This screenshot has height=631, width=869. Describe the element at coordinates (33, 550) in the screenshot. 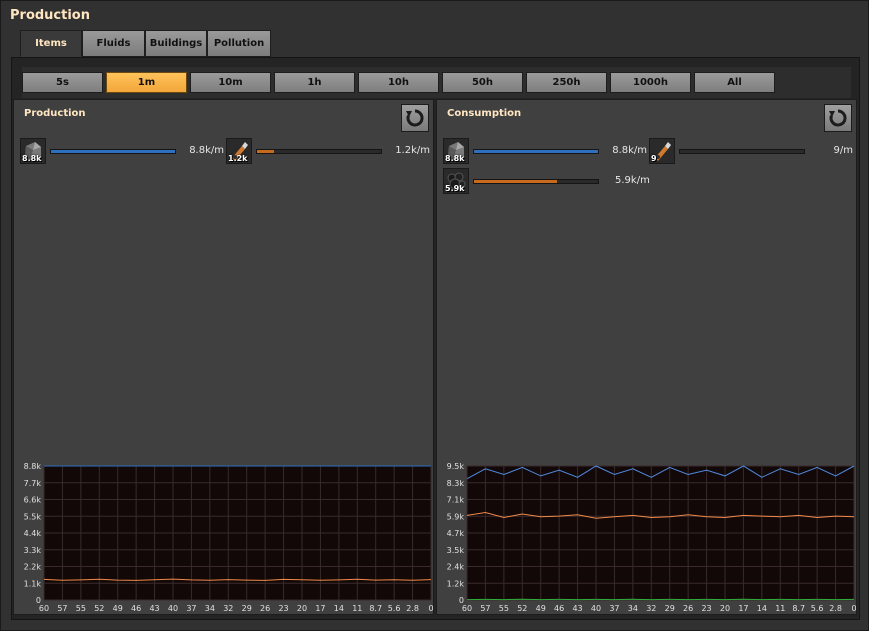

I see `y-tick-label: 3.3k` at that location.